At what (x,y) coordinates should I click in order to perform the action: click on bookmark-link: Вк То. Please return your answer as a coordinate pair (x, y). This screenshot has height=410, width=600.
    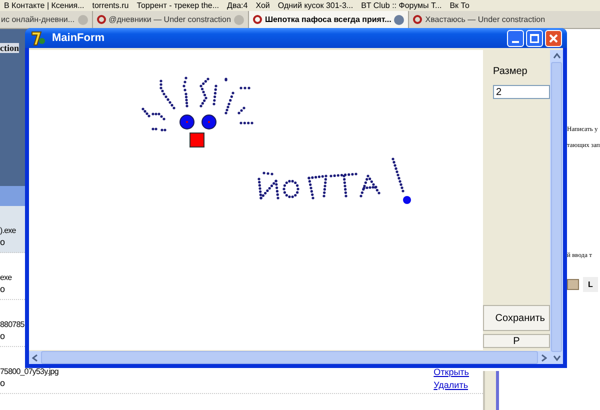
    Looking at the image, I should click on (460, 5).